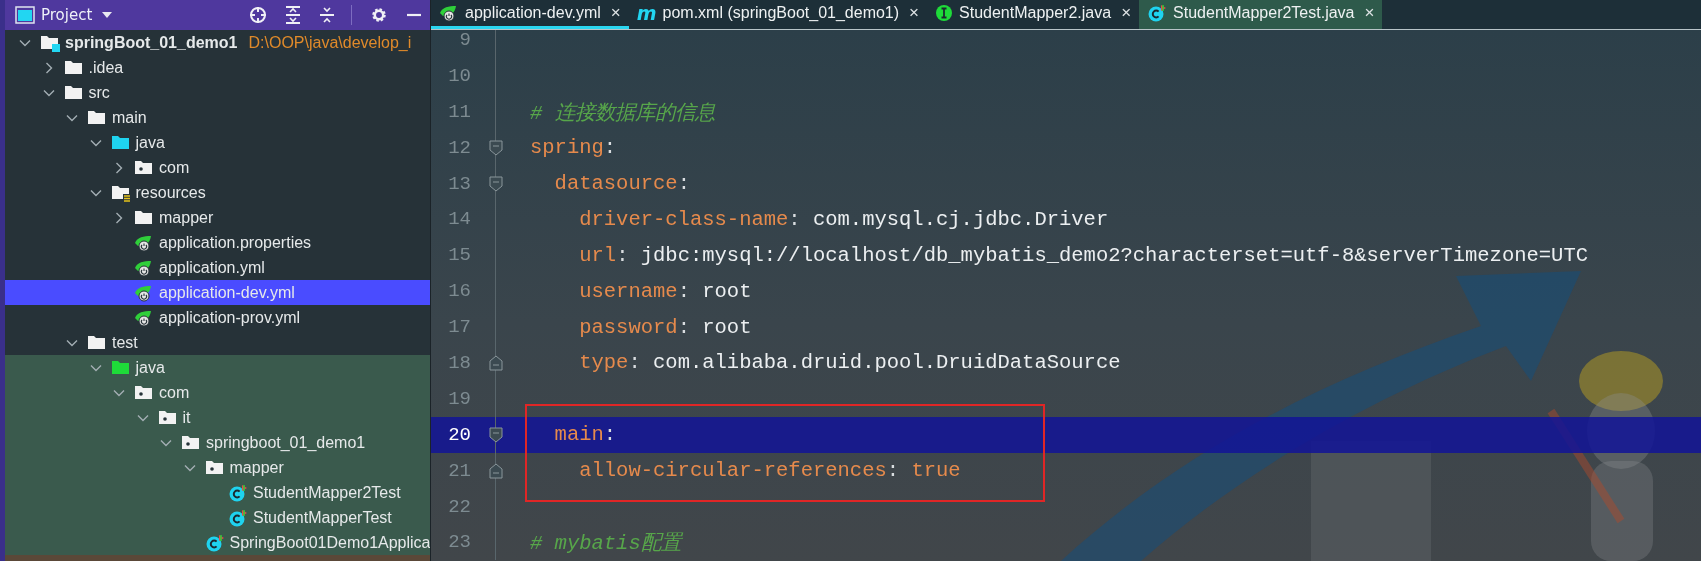  I want to click on tree-item: resources, so click(217, 192).